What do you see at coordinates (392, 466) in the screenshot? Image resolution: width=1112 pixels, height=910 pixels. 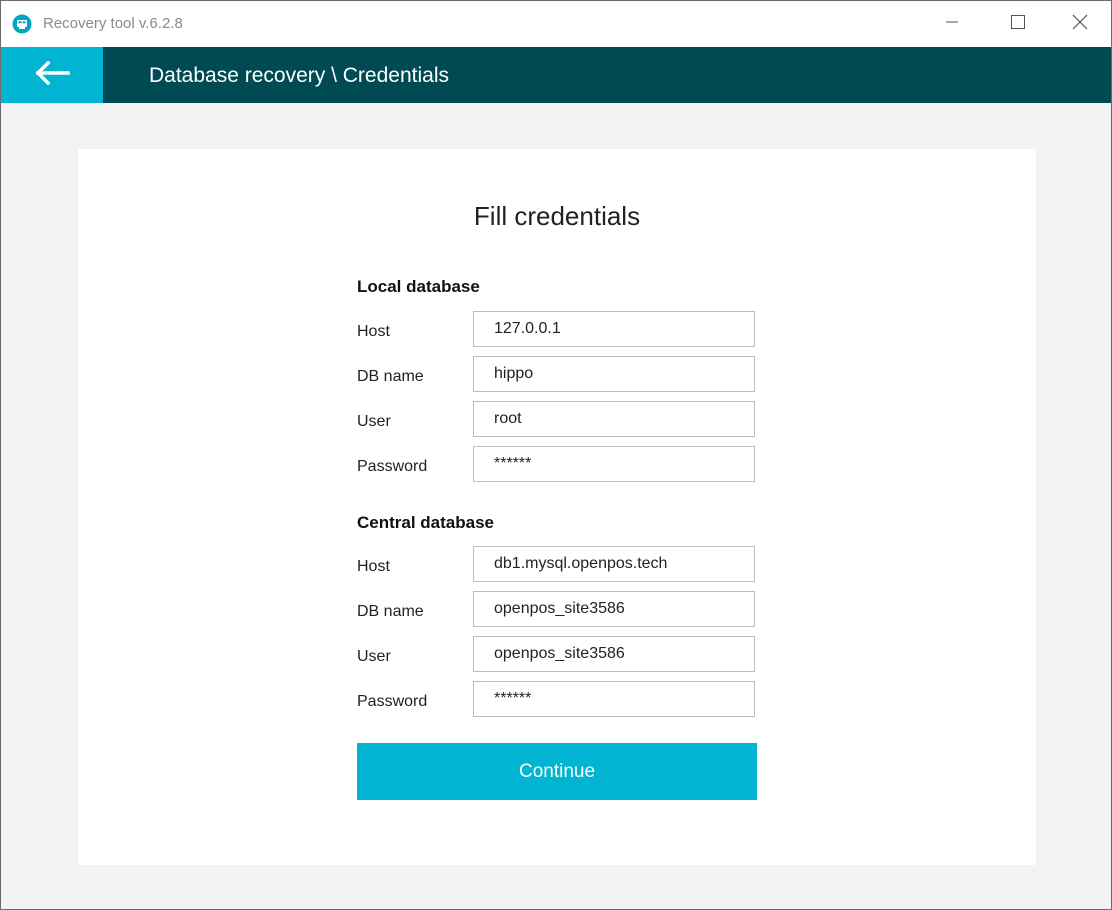 I see `local-password-label: Password` at bounding box center [392, 466].